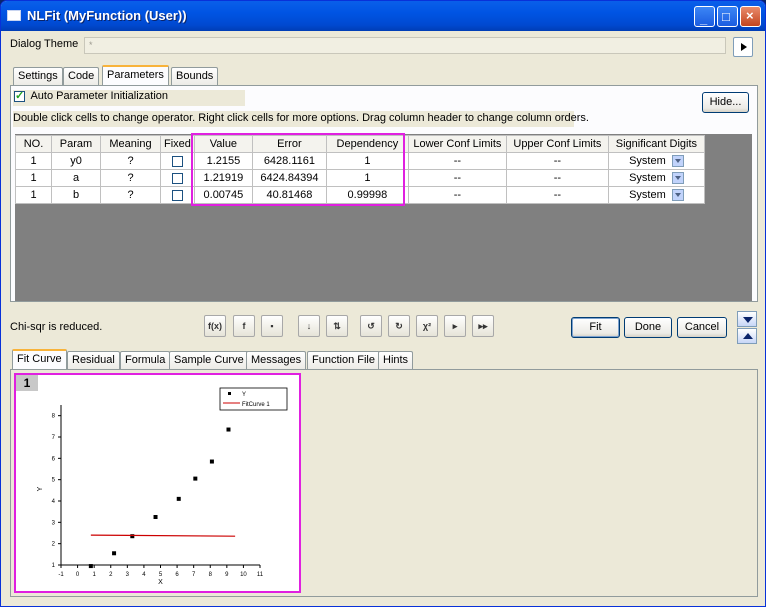 This screenshot has height=607, width=766. I want to click on cell-param: b, so click(76, 195).